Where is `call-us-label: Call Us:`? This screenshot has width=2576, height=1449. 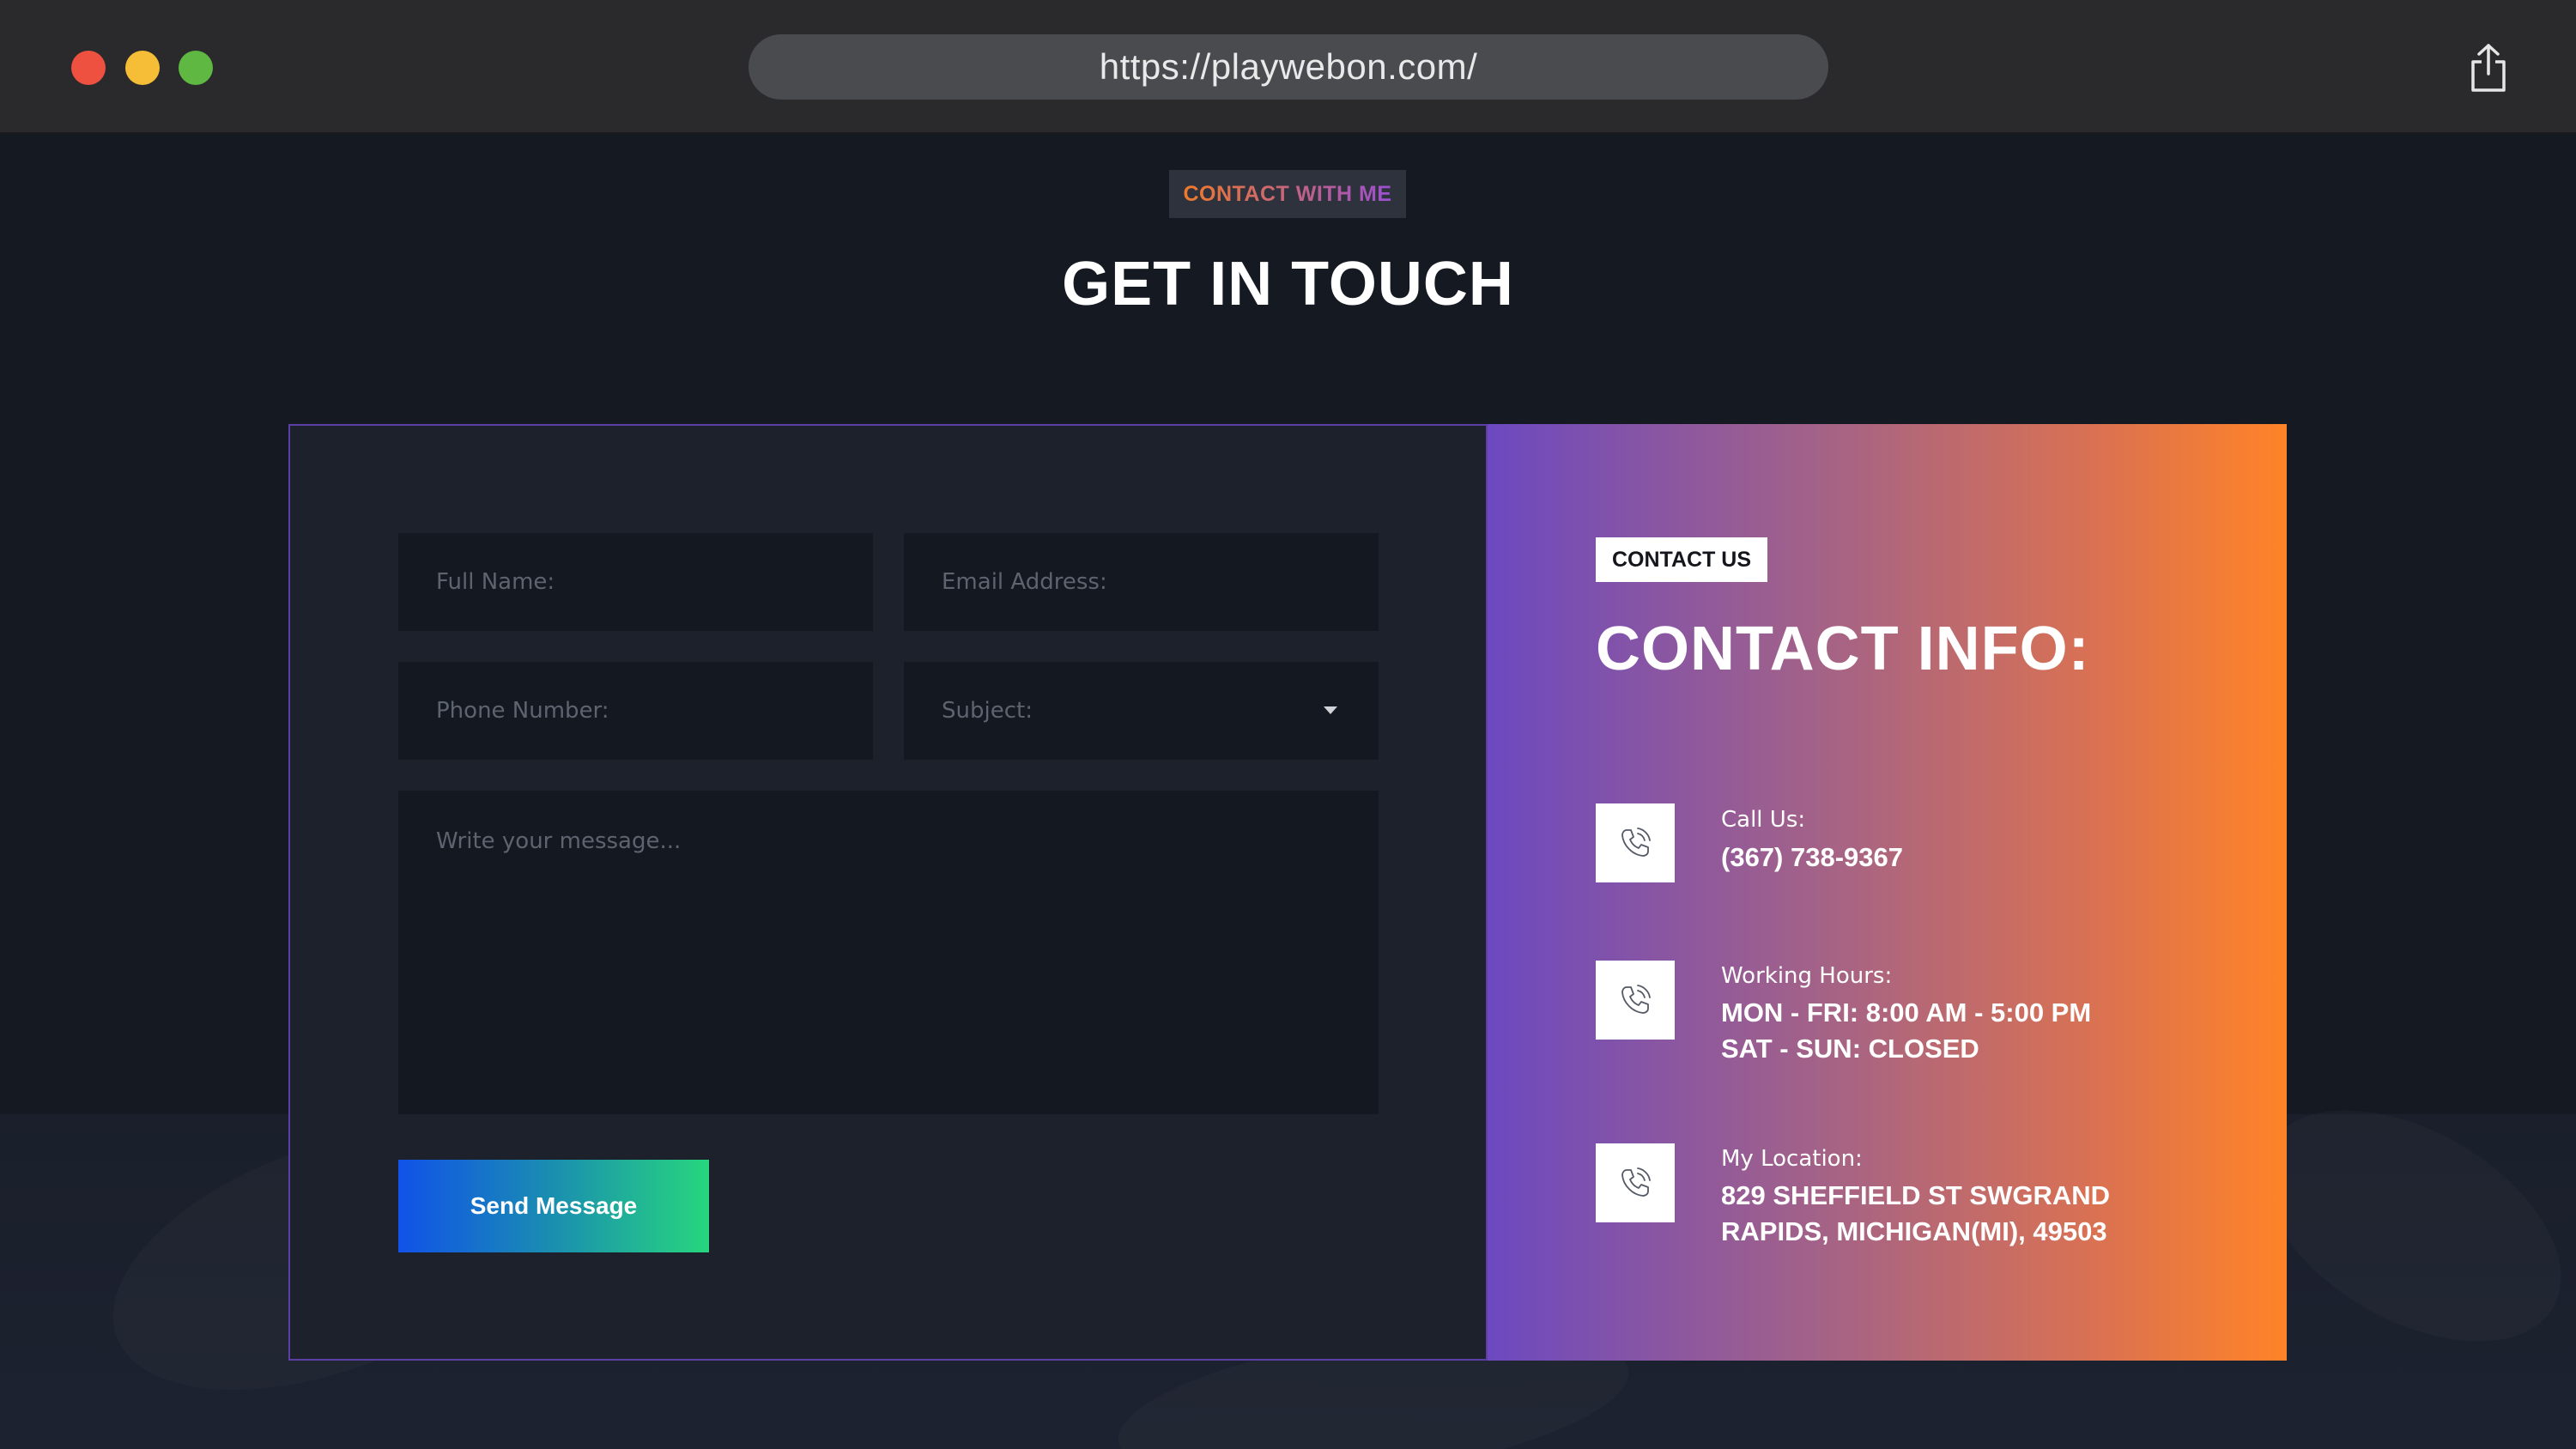
call-us-label: Call Us: is located at coordinates (1763, 820).